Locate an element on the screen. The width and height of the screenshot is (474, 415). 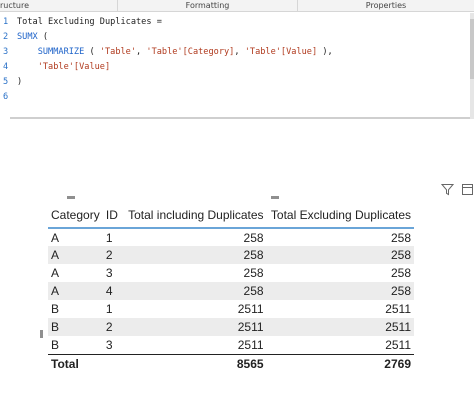
table-row: A 2 258 258 is located at coordinates (231, 255).